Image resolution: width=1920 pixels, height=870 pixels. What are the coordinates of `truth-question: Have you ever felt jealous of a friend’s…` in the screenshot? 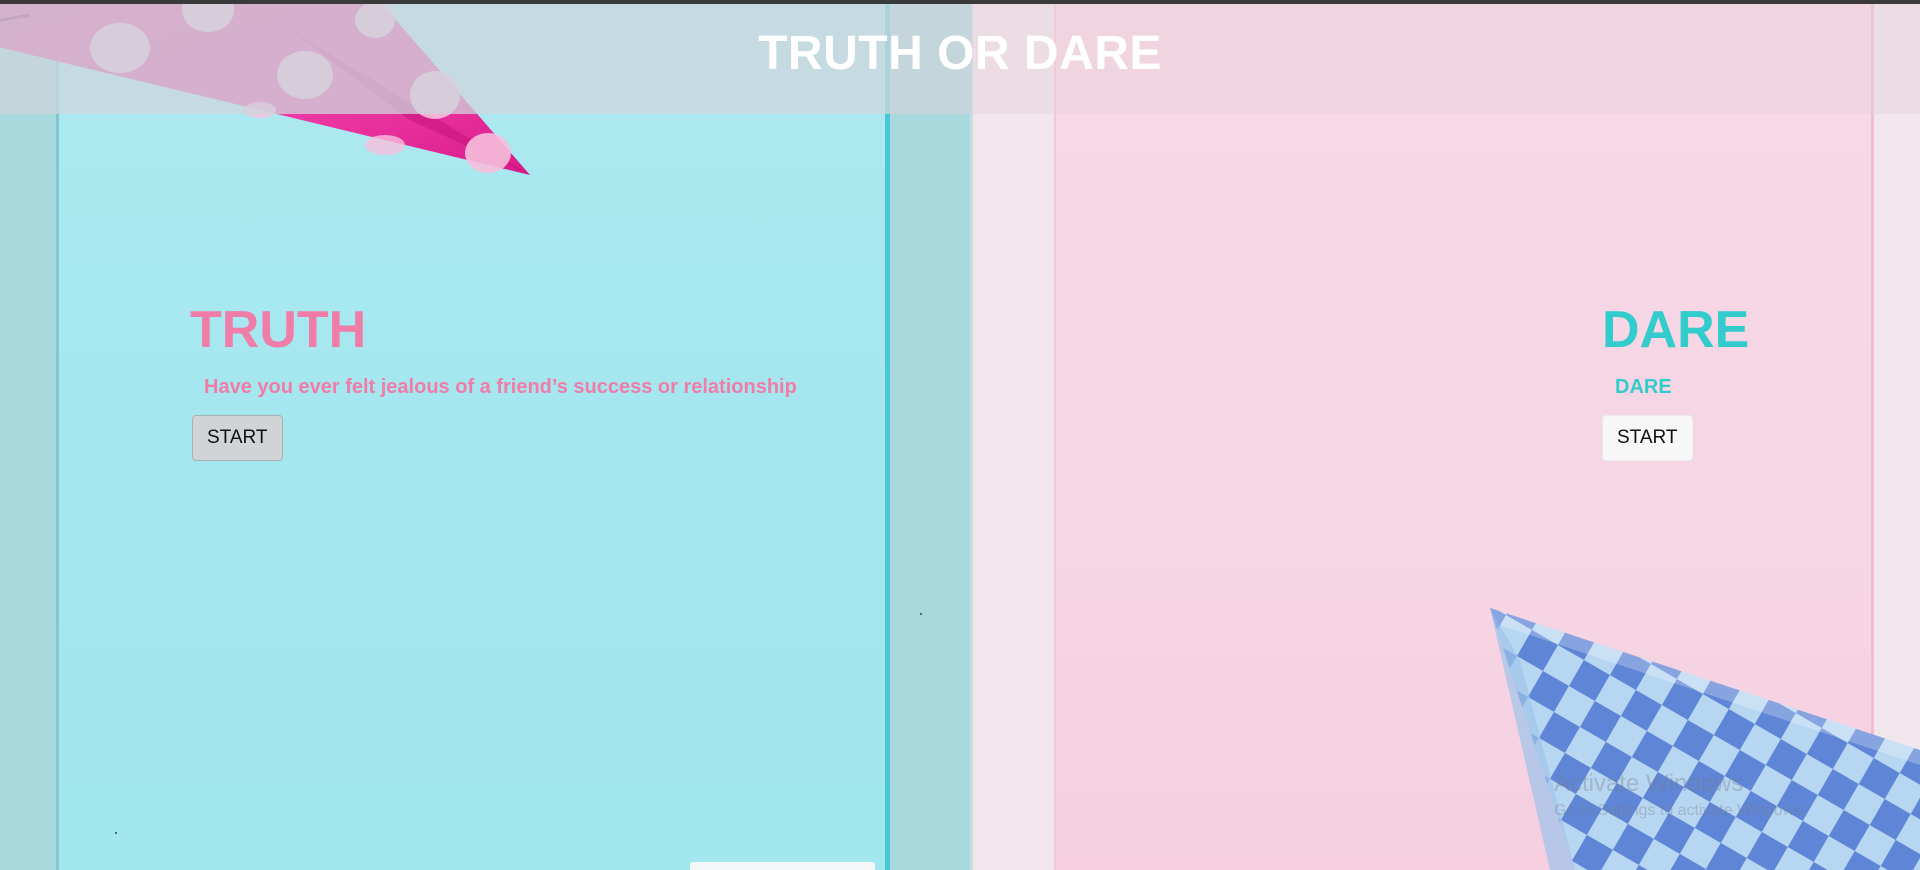 It's located at (500, 387).